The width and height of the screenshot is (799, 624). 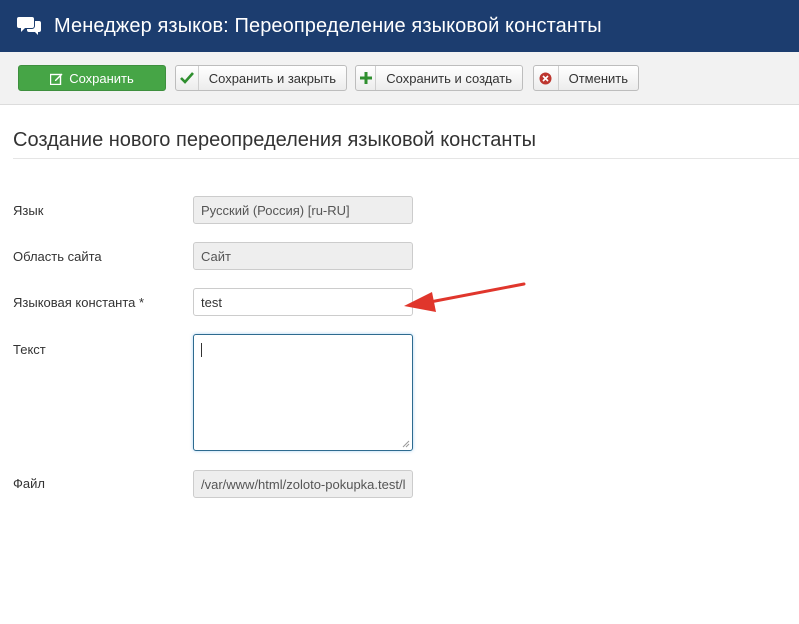 I want to click on save-and-new-button: Сохранить и создать, so click(x=439, y=78).